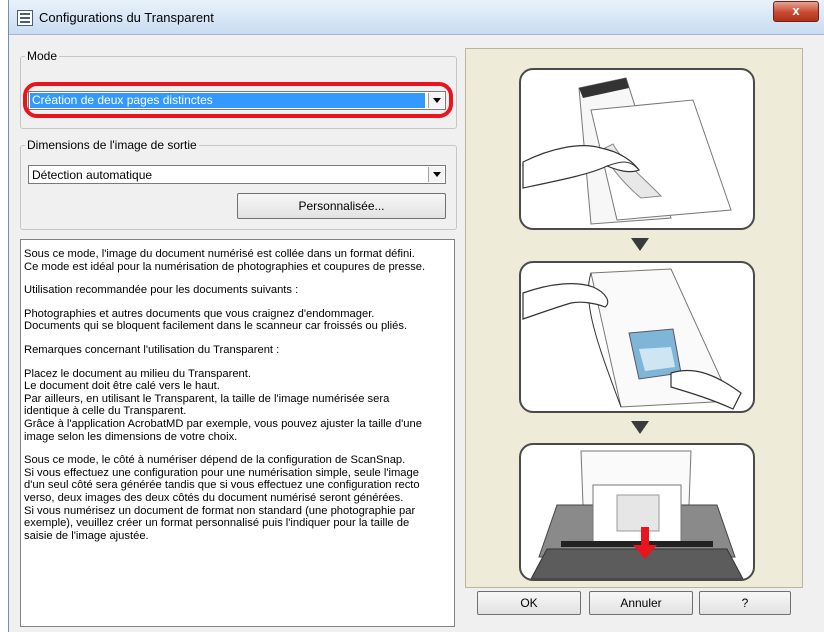  What do you see at coordinates (745, 603) in the screenshot?
I see `help-button: ?` at bounding box center [745, 603].